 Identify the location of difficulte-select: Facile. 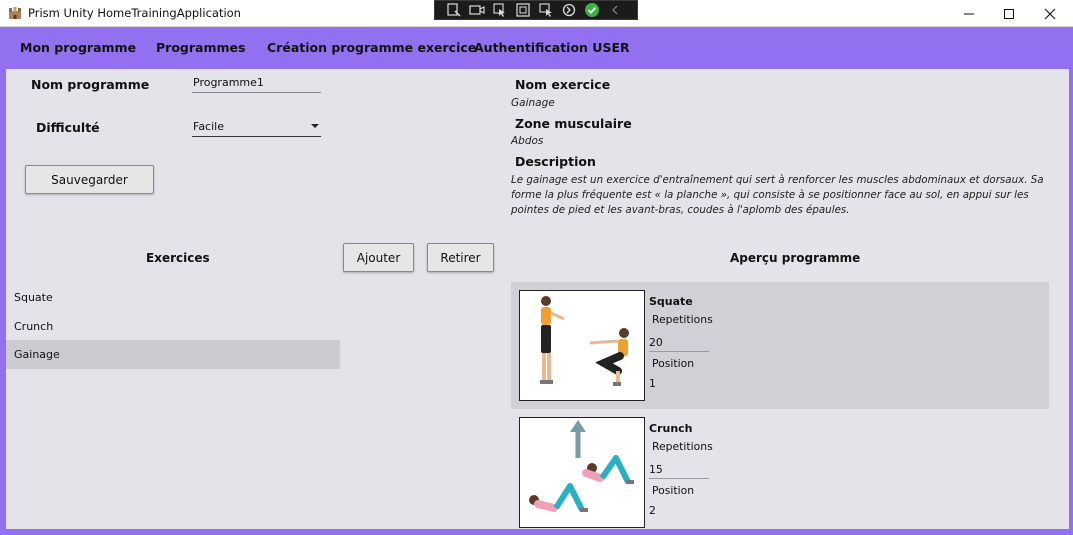
(256, 127).